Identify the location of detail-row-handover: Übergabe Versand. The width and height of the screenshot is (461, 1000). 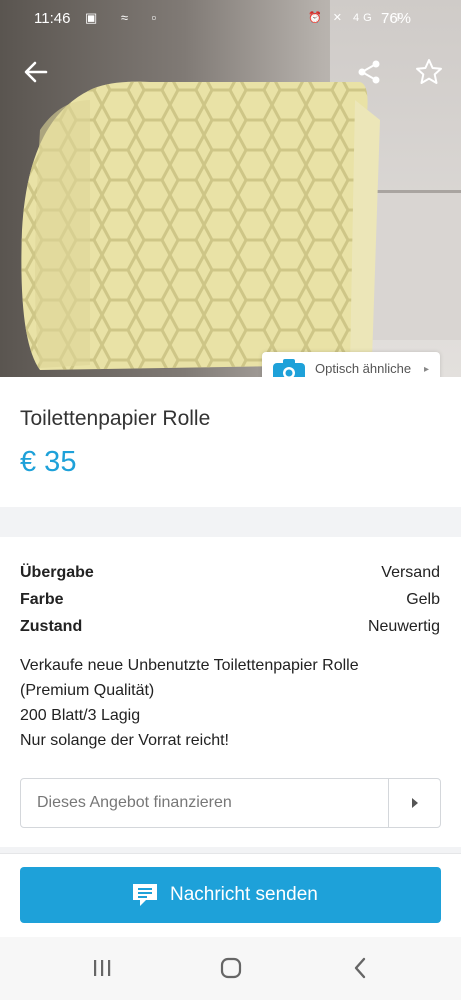
(230, 575).